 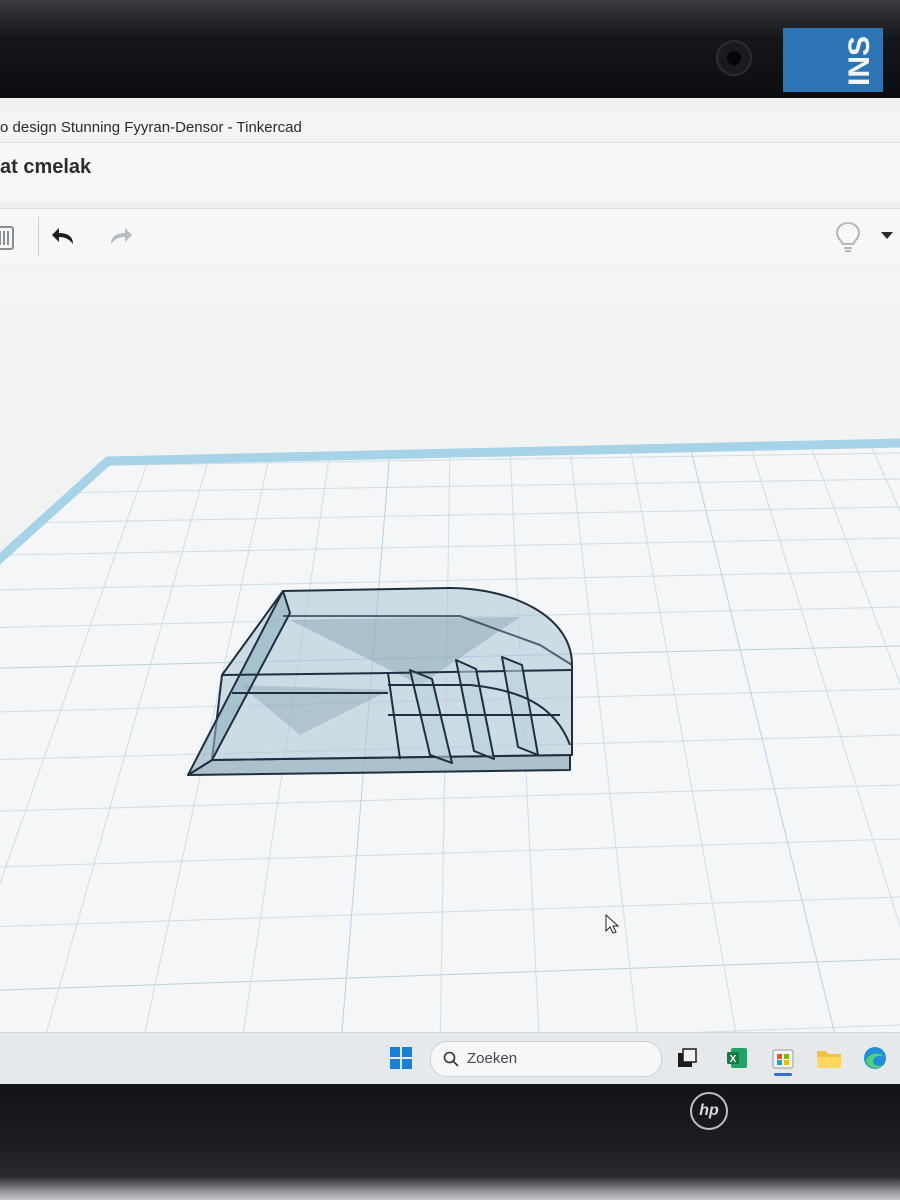 I want to click on sticker-text: INS, so click(x=859, y=61).